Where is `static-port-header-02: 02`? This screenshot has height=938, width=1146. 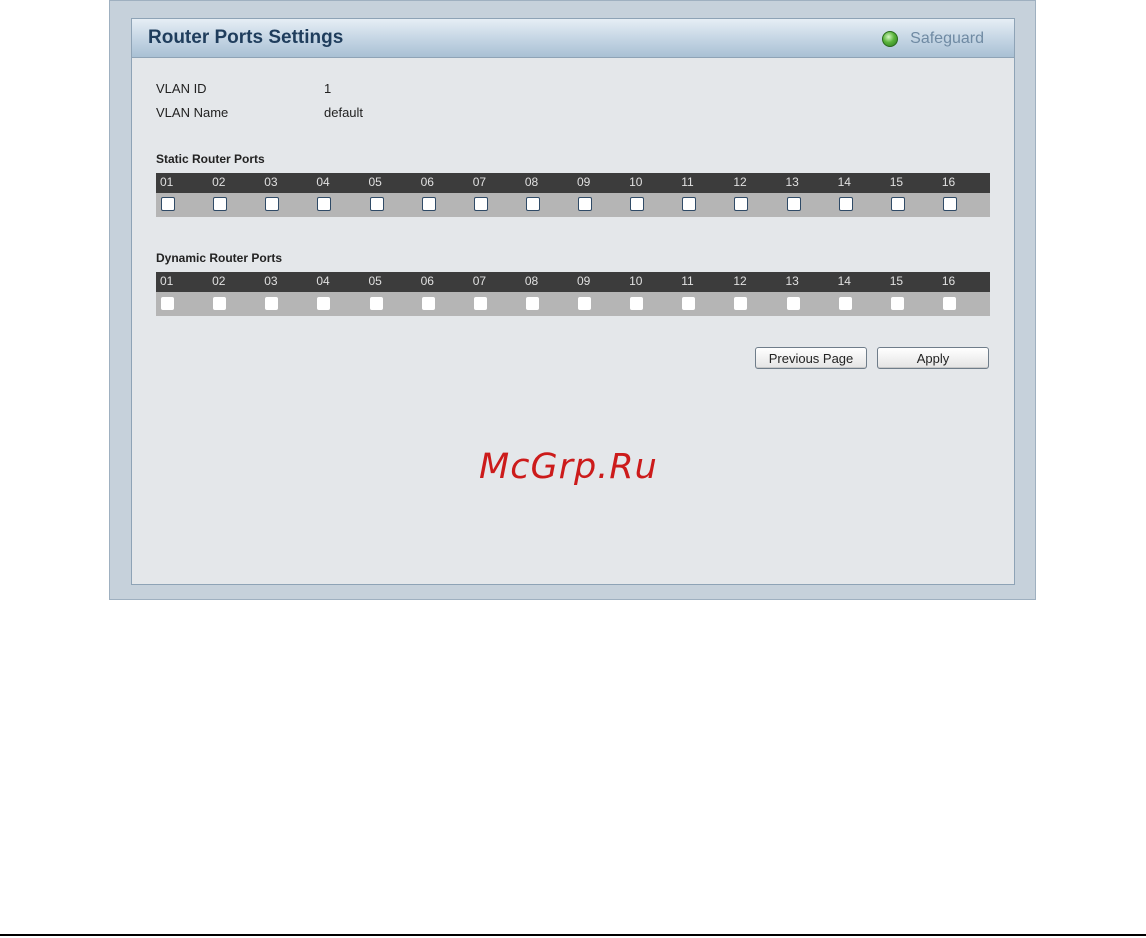
static-port-header-02: 02 is located at coordinates (234, 183).